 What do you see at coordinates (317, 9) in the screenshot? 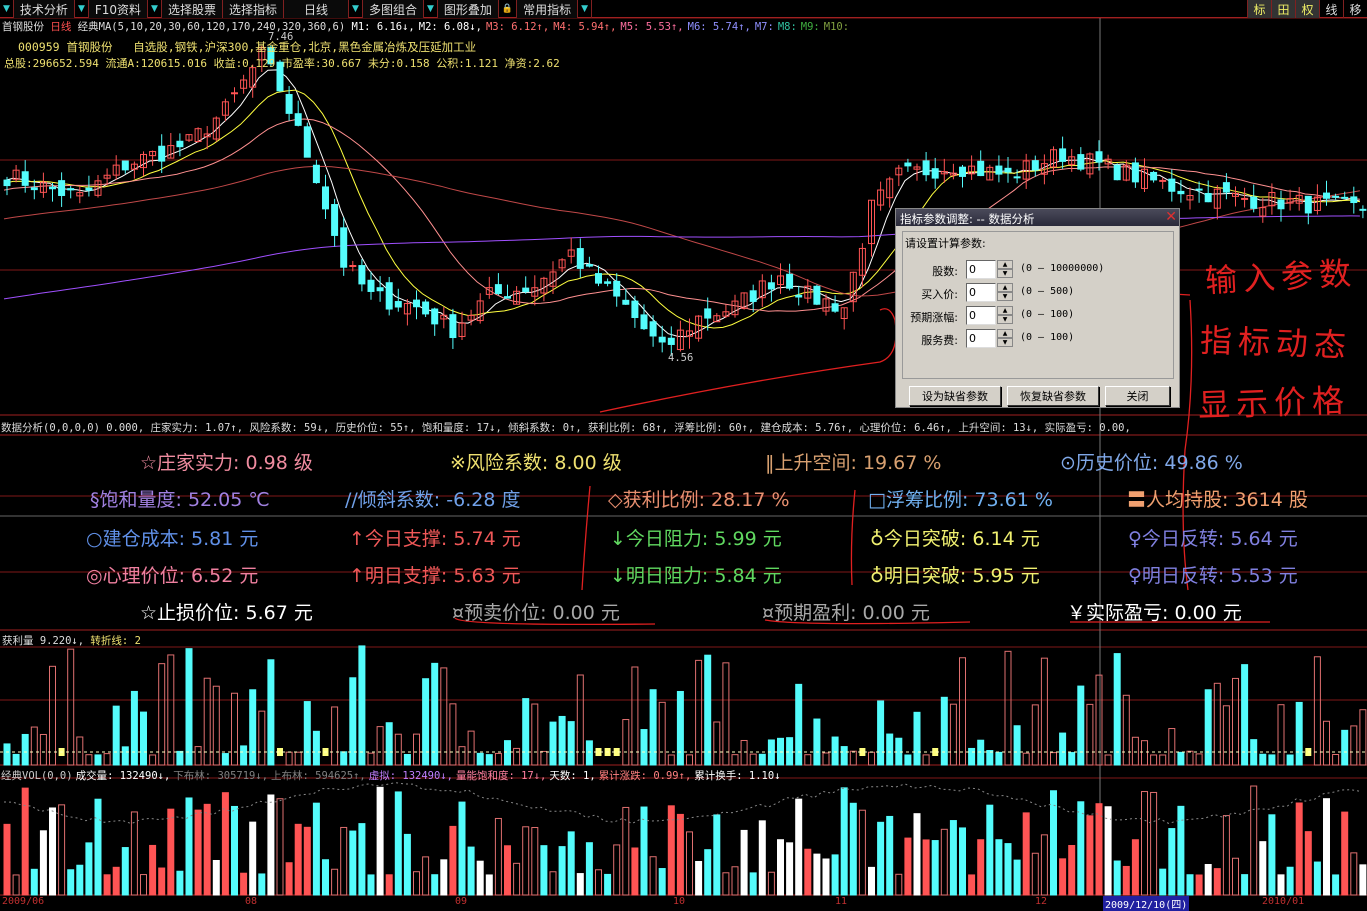
I see `toolbar-item: 日线` at bounding box center [317, 9].